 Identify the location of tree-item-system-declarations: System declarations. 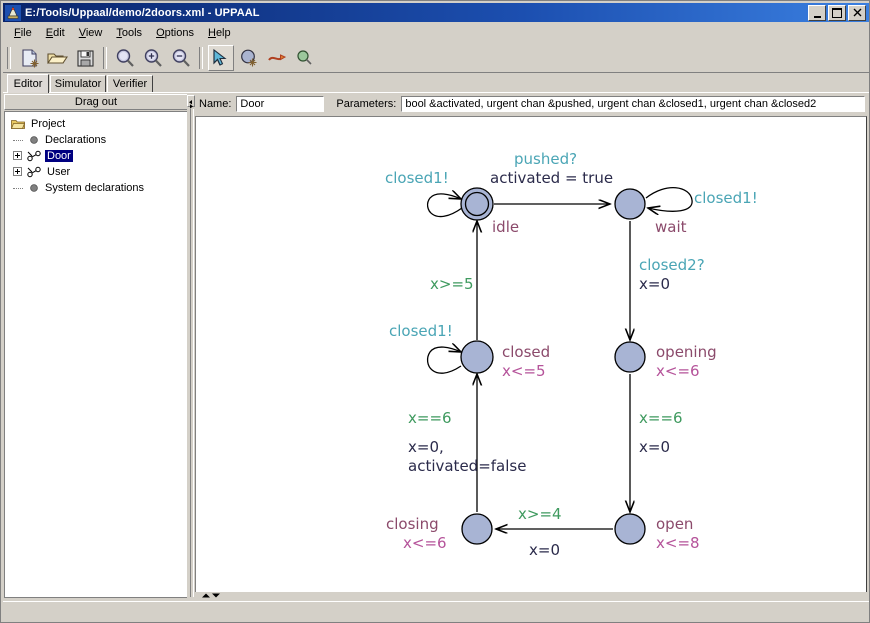
(96, 188).